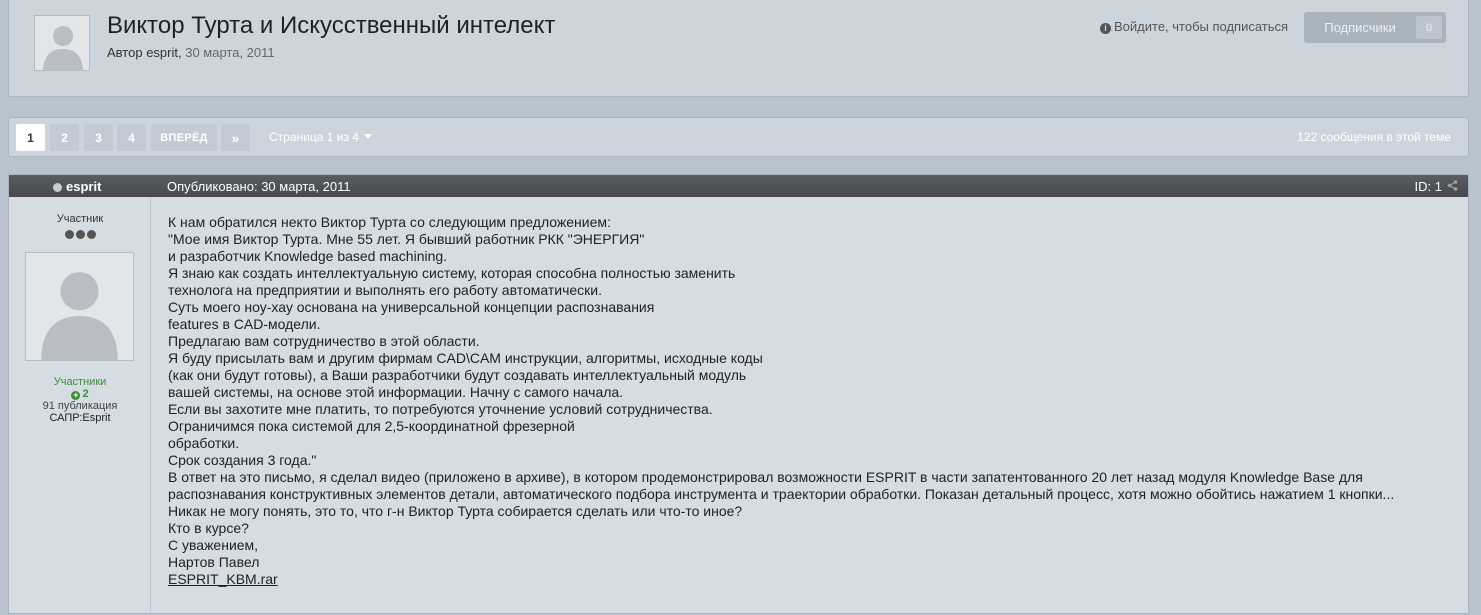 This screenshot has width=1481, height=615. Describe the element at coordinates (1429, 27) in the screenshot. I see `followers-count: 0` at that location.